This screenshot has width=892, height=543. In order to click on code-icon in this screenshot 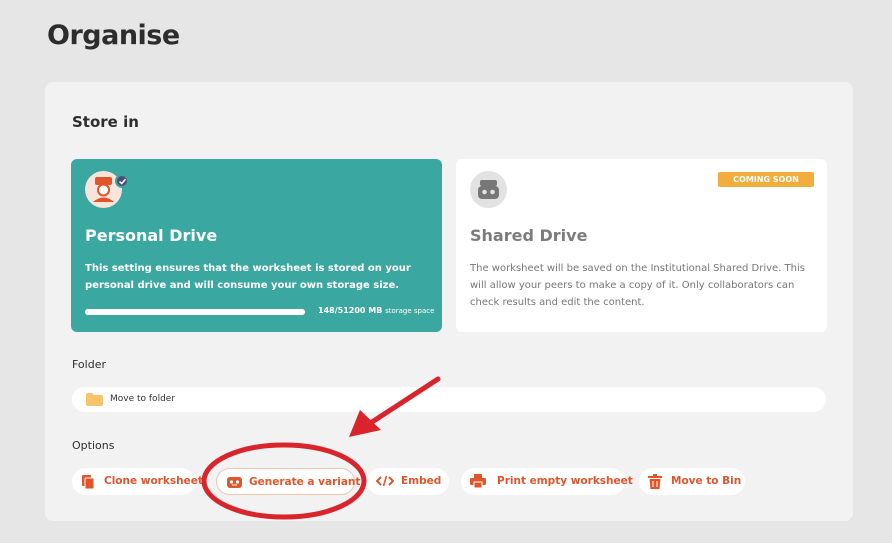, I will do `click(385, 481)`.